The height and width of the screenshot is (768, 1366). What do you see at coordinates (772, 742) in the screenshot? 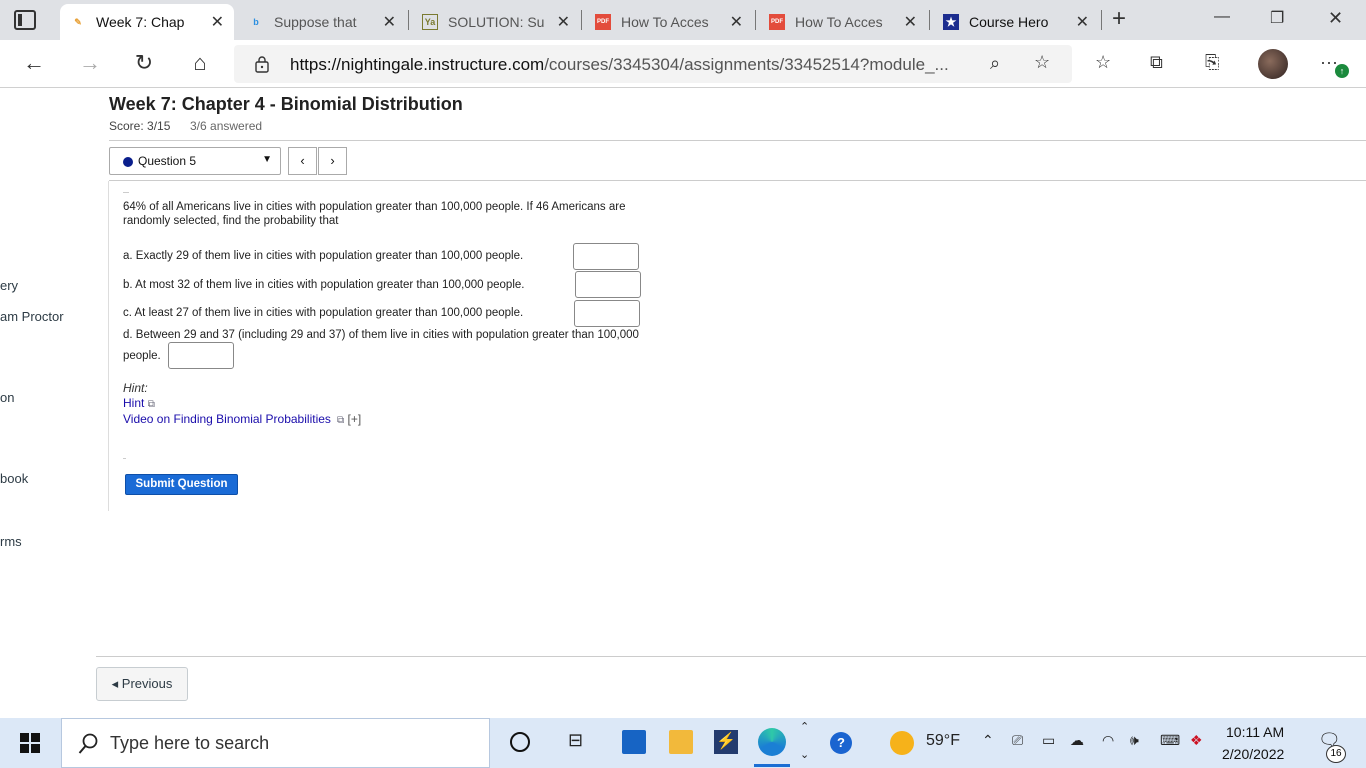
I see `edge-browser-icon` at bounding box center [772, 742].